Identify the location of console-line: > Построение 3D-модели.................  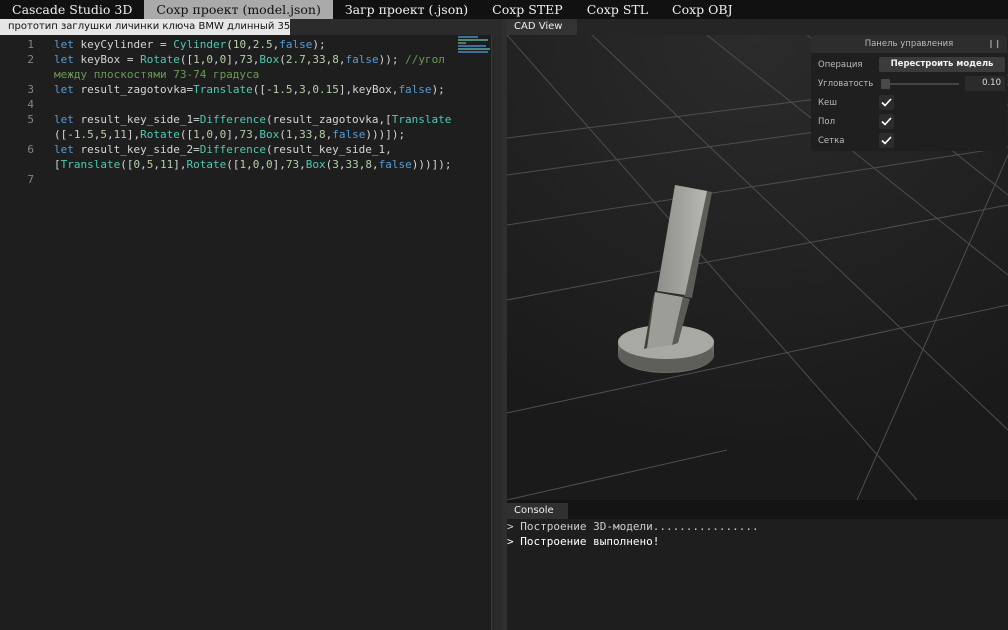
(633, 526).